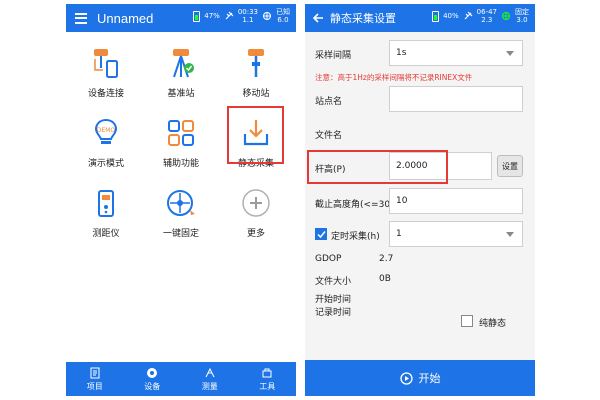 Image resolution: width=600 pixels, height=400 pixels. What do you see at coordinates (210, 379) in the screenshot?
I see `tab-survey: 测量` at bounding box center [210, 379].